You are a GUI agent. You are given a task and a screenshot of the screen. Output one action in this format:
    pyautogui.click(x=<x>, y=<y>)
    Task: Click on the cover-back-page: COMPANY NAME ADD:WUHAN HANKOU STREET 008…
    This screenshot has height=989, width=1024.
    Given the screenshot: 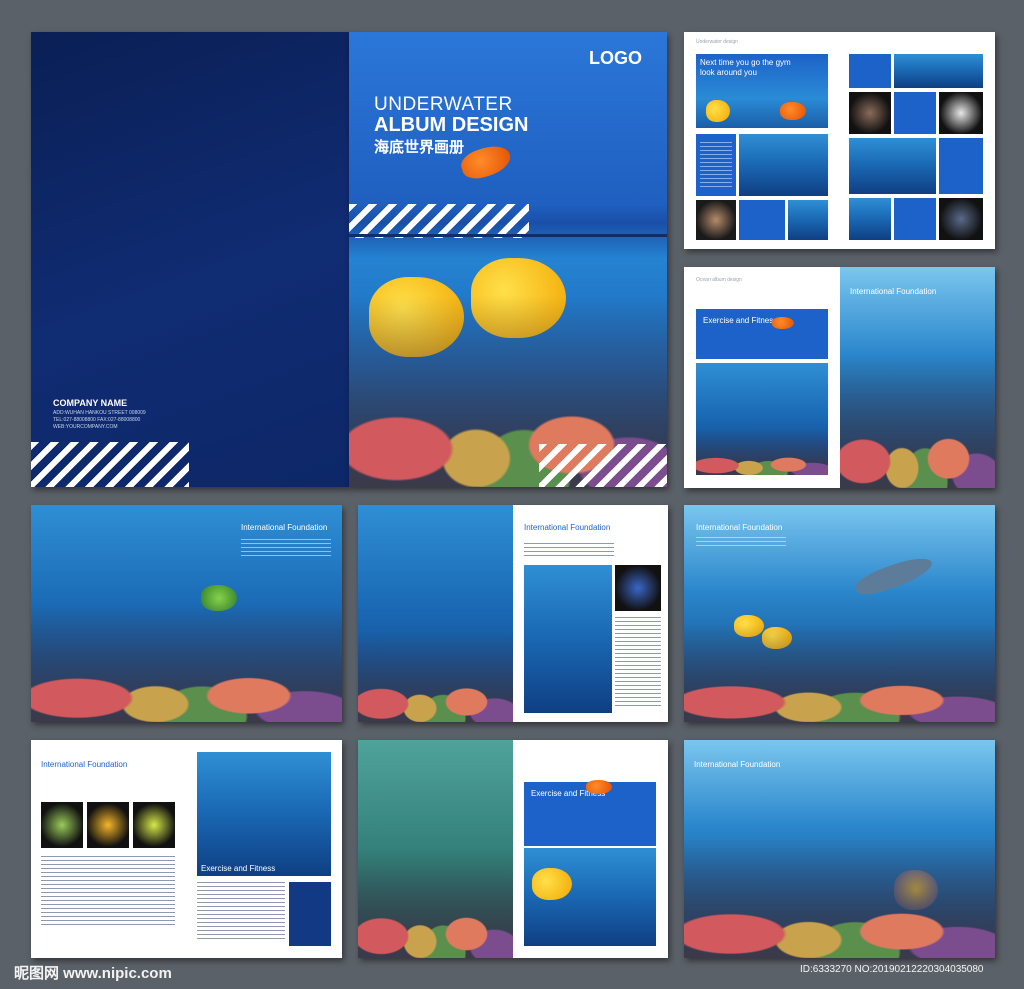 What is the action you would take?
    pyautogui.click(x=190, y=259)
    